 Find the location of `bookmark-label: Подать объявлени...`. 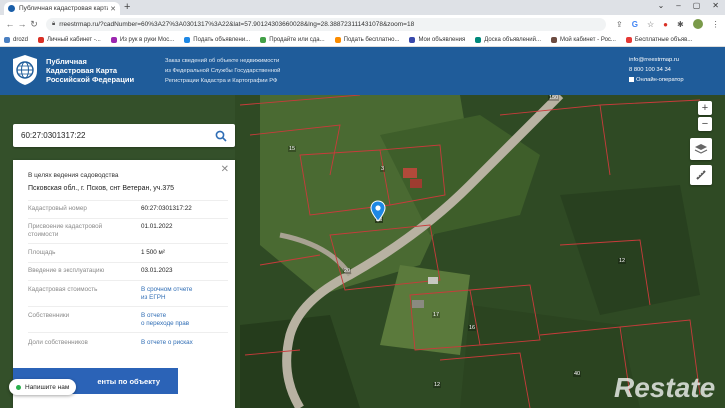

bookmark-label: Подать объявлени... is located at coordinates (221, 40).